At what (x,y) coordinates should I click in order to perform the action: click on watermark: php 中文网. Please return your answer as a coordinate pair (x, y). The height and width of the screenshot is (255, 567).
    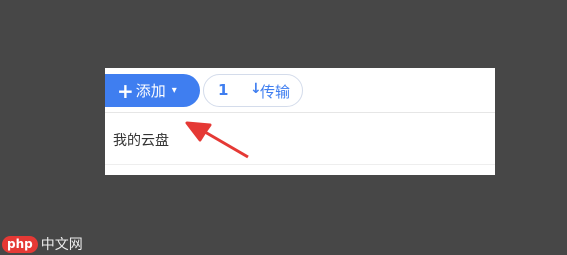
    Looking at the image, I should click on (42, 244).